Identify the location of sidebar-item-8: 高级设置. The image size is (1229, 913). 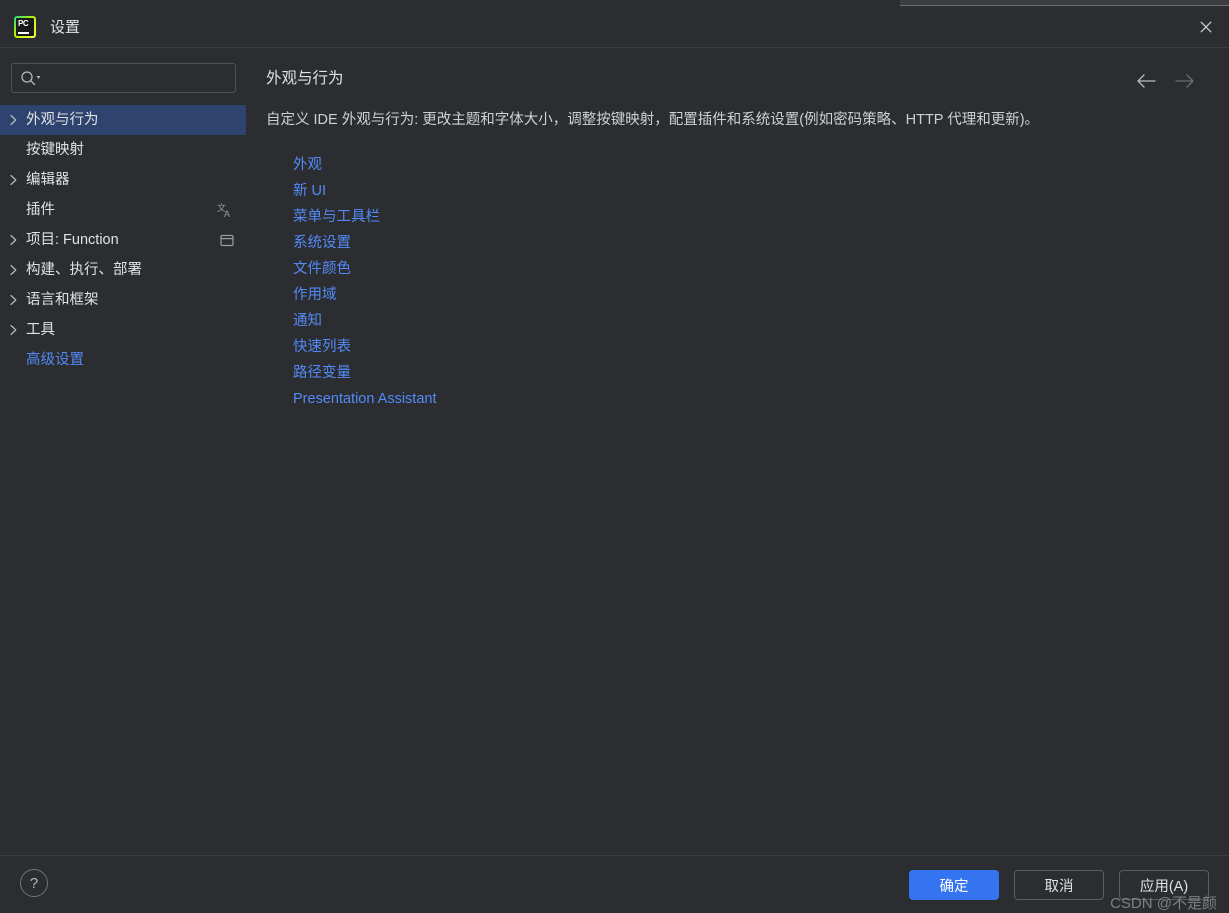
(123, 360).